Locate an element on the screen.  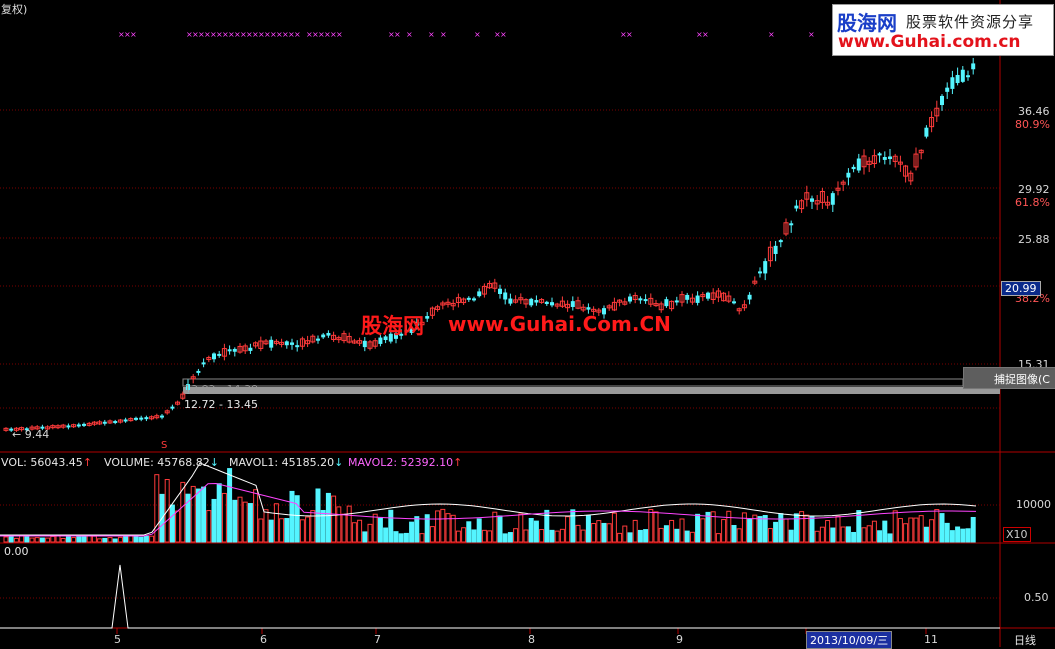
range-bar-top is located at coordinates (573, 382).